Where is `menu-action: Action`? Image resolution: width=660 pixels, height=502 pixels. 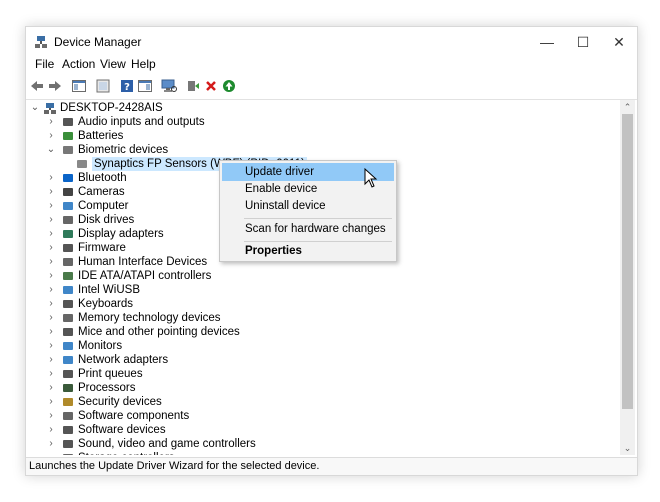
menu-action: Action is located at coordinates (78, 64).